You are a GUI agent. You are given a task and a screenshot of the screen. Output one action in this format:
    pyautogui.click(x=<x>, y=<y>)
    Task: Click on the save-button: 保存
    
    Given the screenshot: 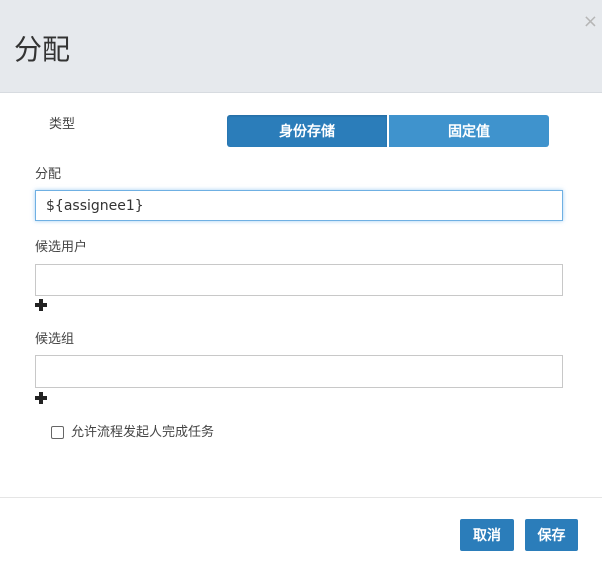 What is the action you would take?
    pyautogui.click(x=551, y=535)
    